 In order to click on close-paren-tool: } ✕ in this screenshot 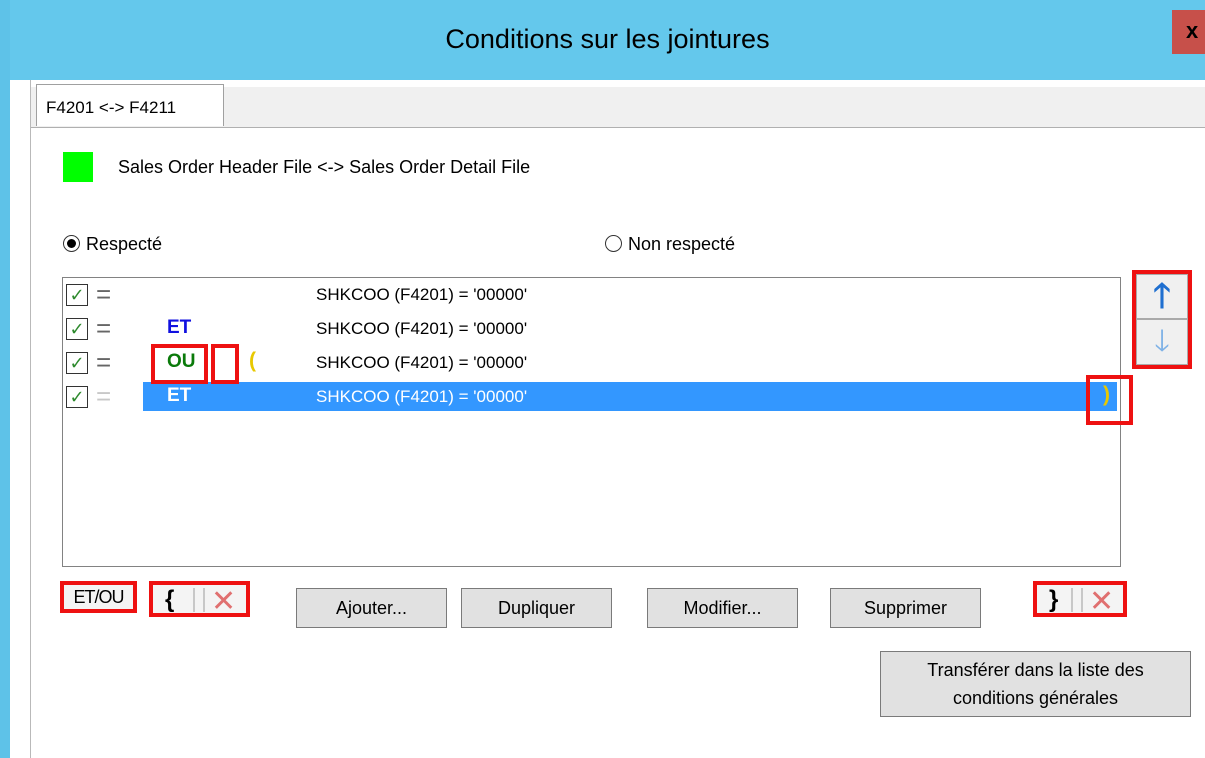, I will do `click(1080, 600)`.